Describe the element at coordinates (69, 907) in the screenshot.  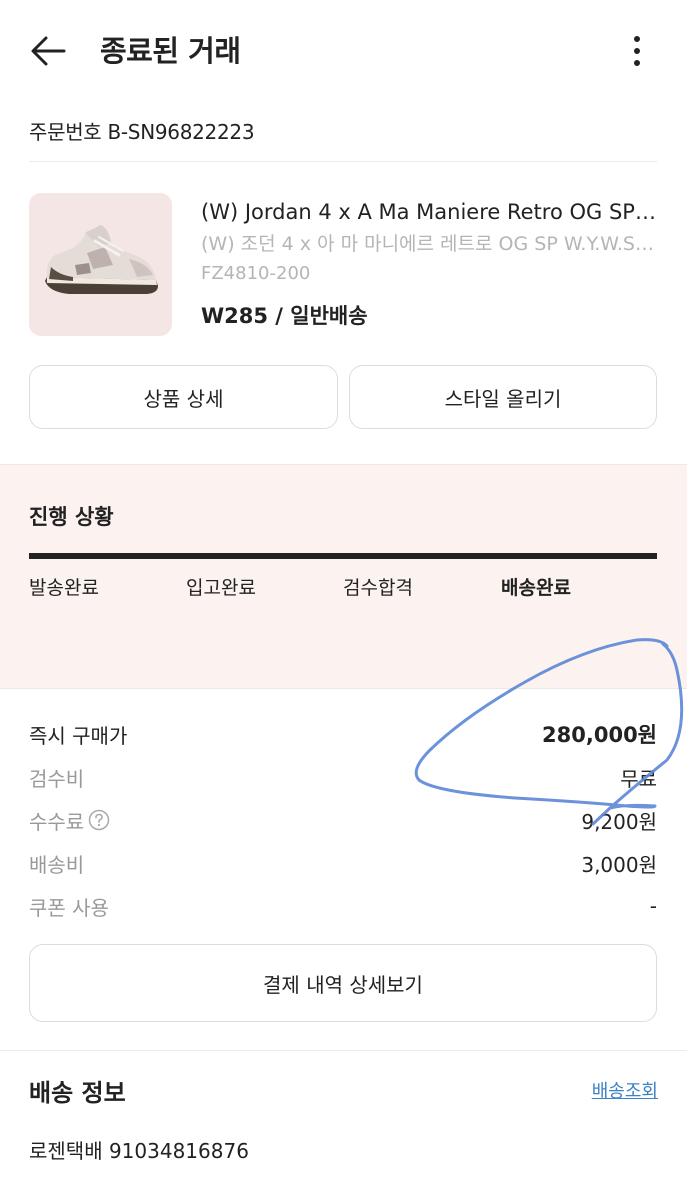
I see `coupon-label: 쿠폰 사용` at that location.